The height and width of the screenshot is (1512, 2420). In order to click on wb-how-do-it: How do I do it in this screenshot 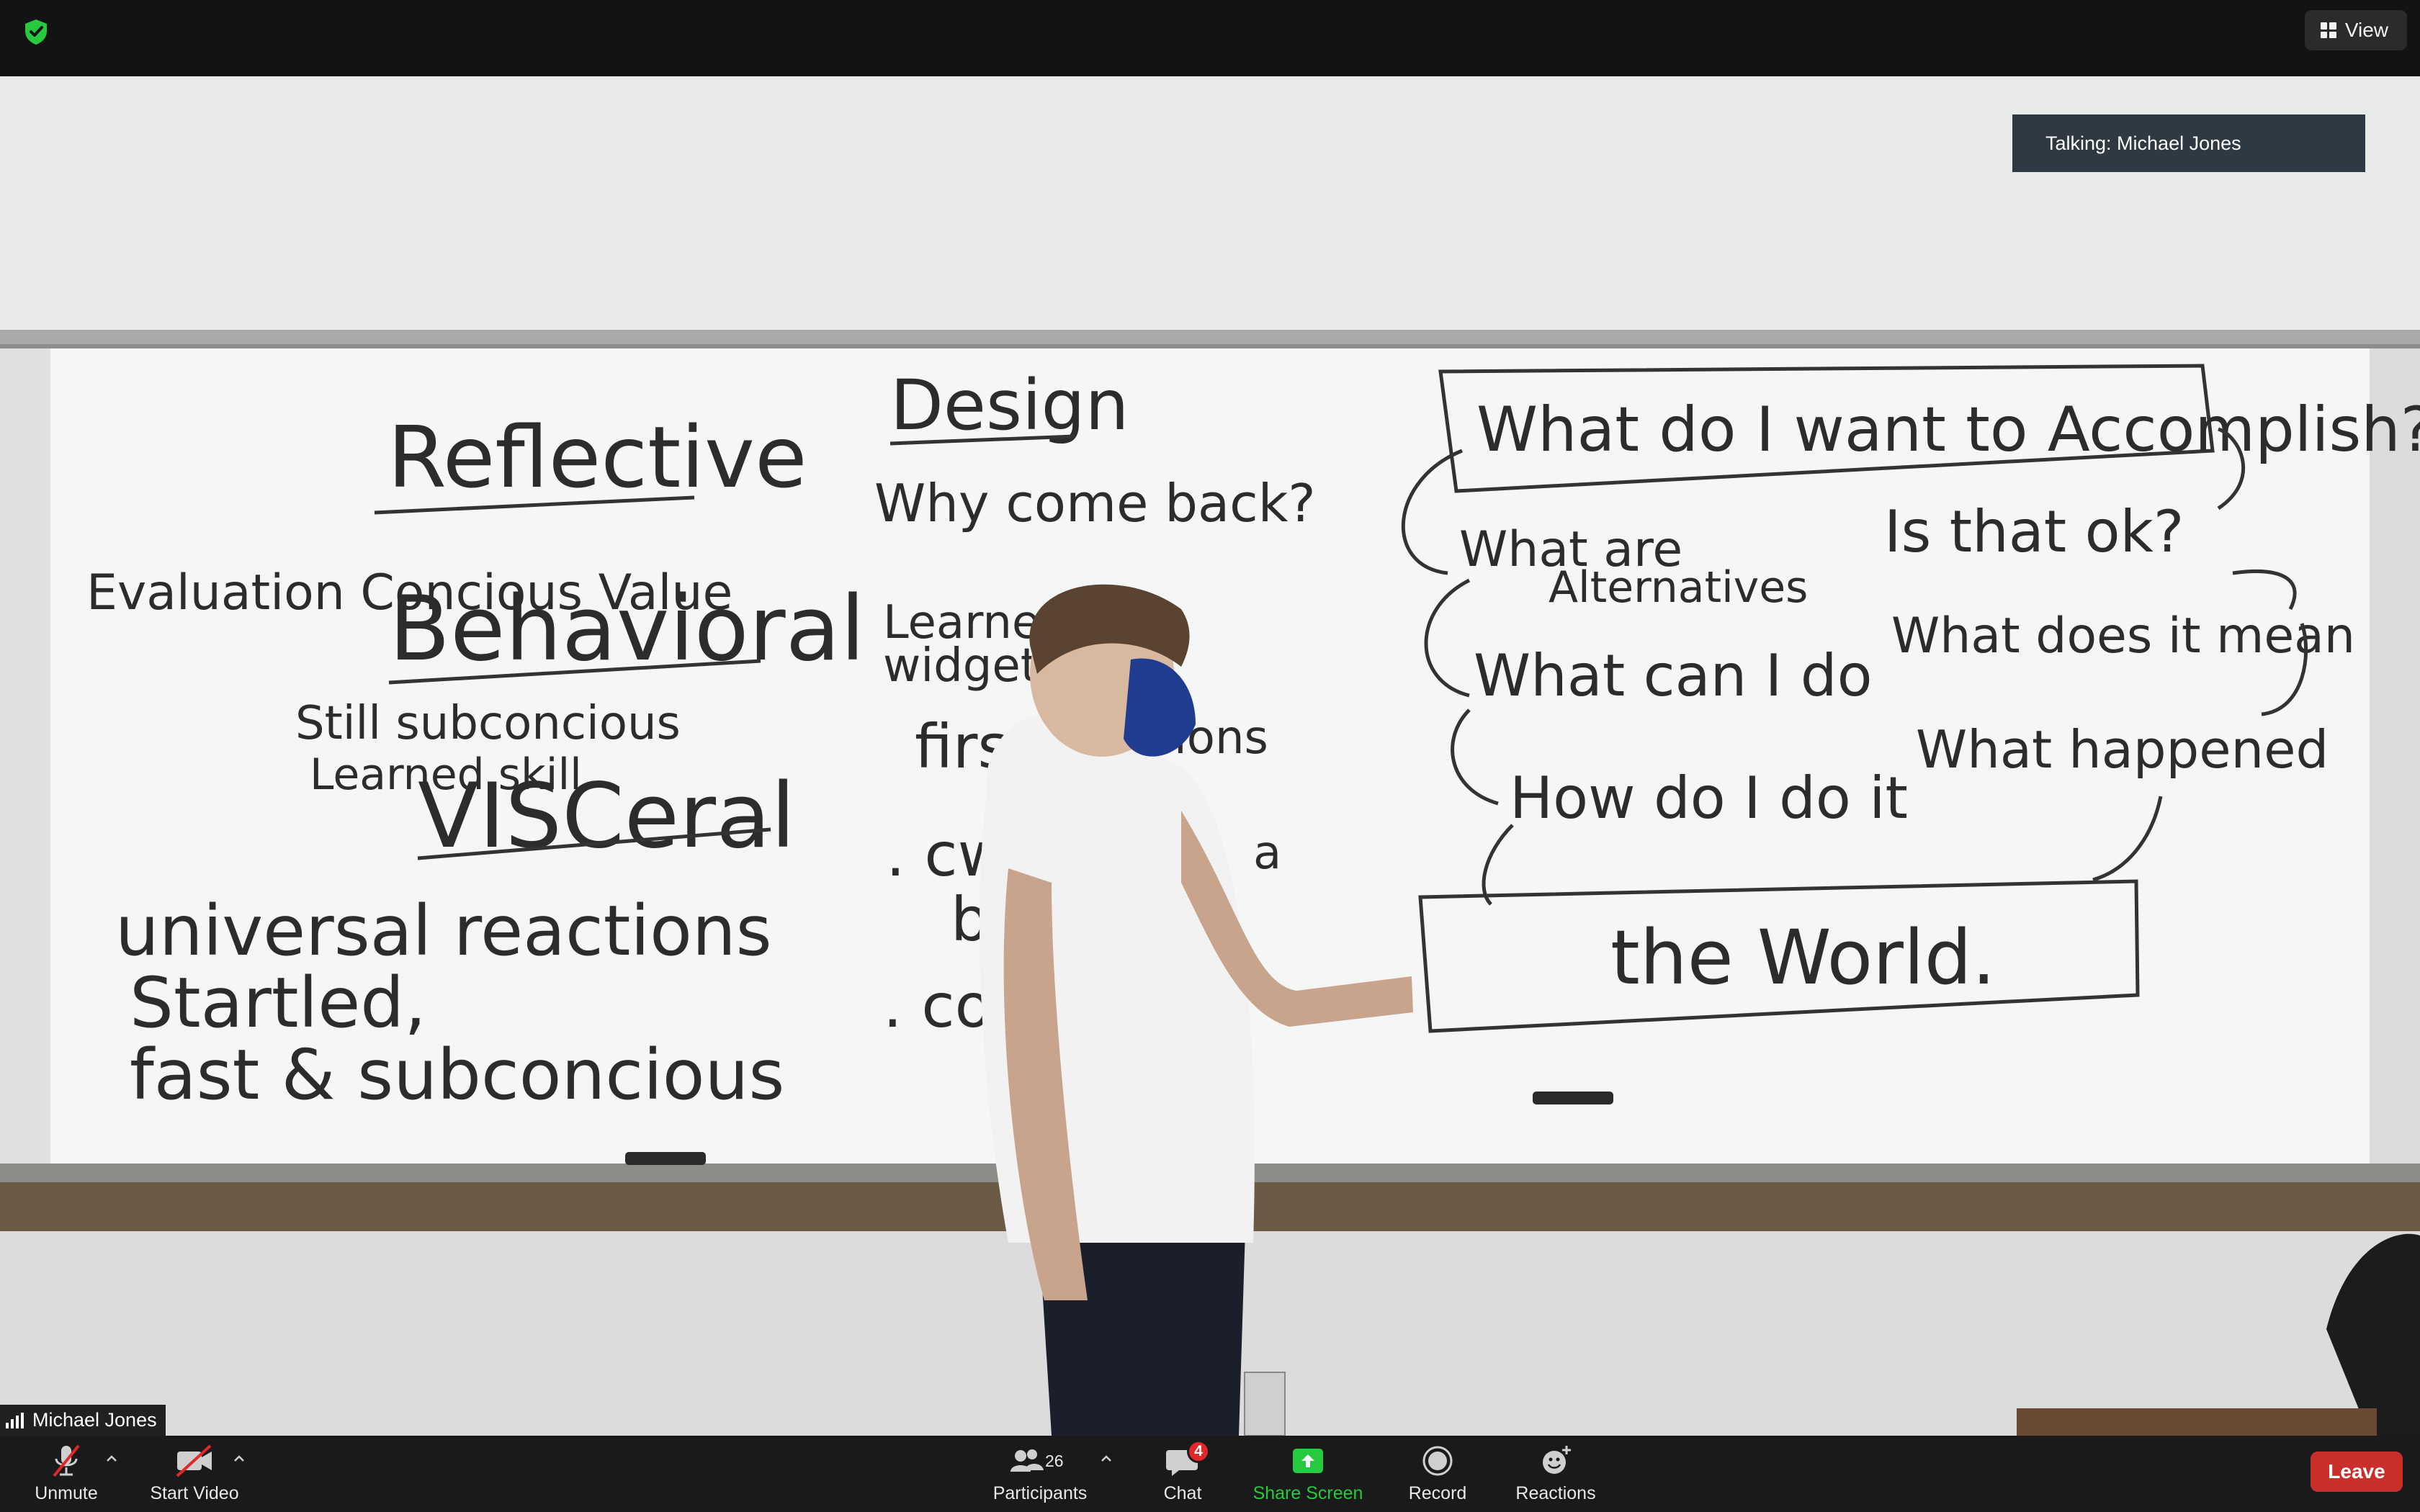, I will do `click(1709, 798)`.